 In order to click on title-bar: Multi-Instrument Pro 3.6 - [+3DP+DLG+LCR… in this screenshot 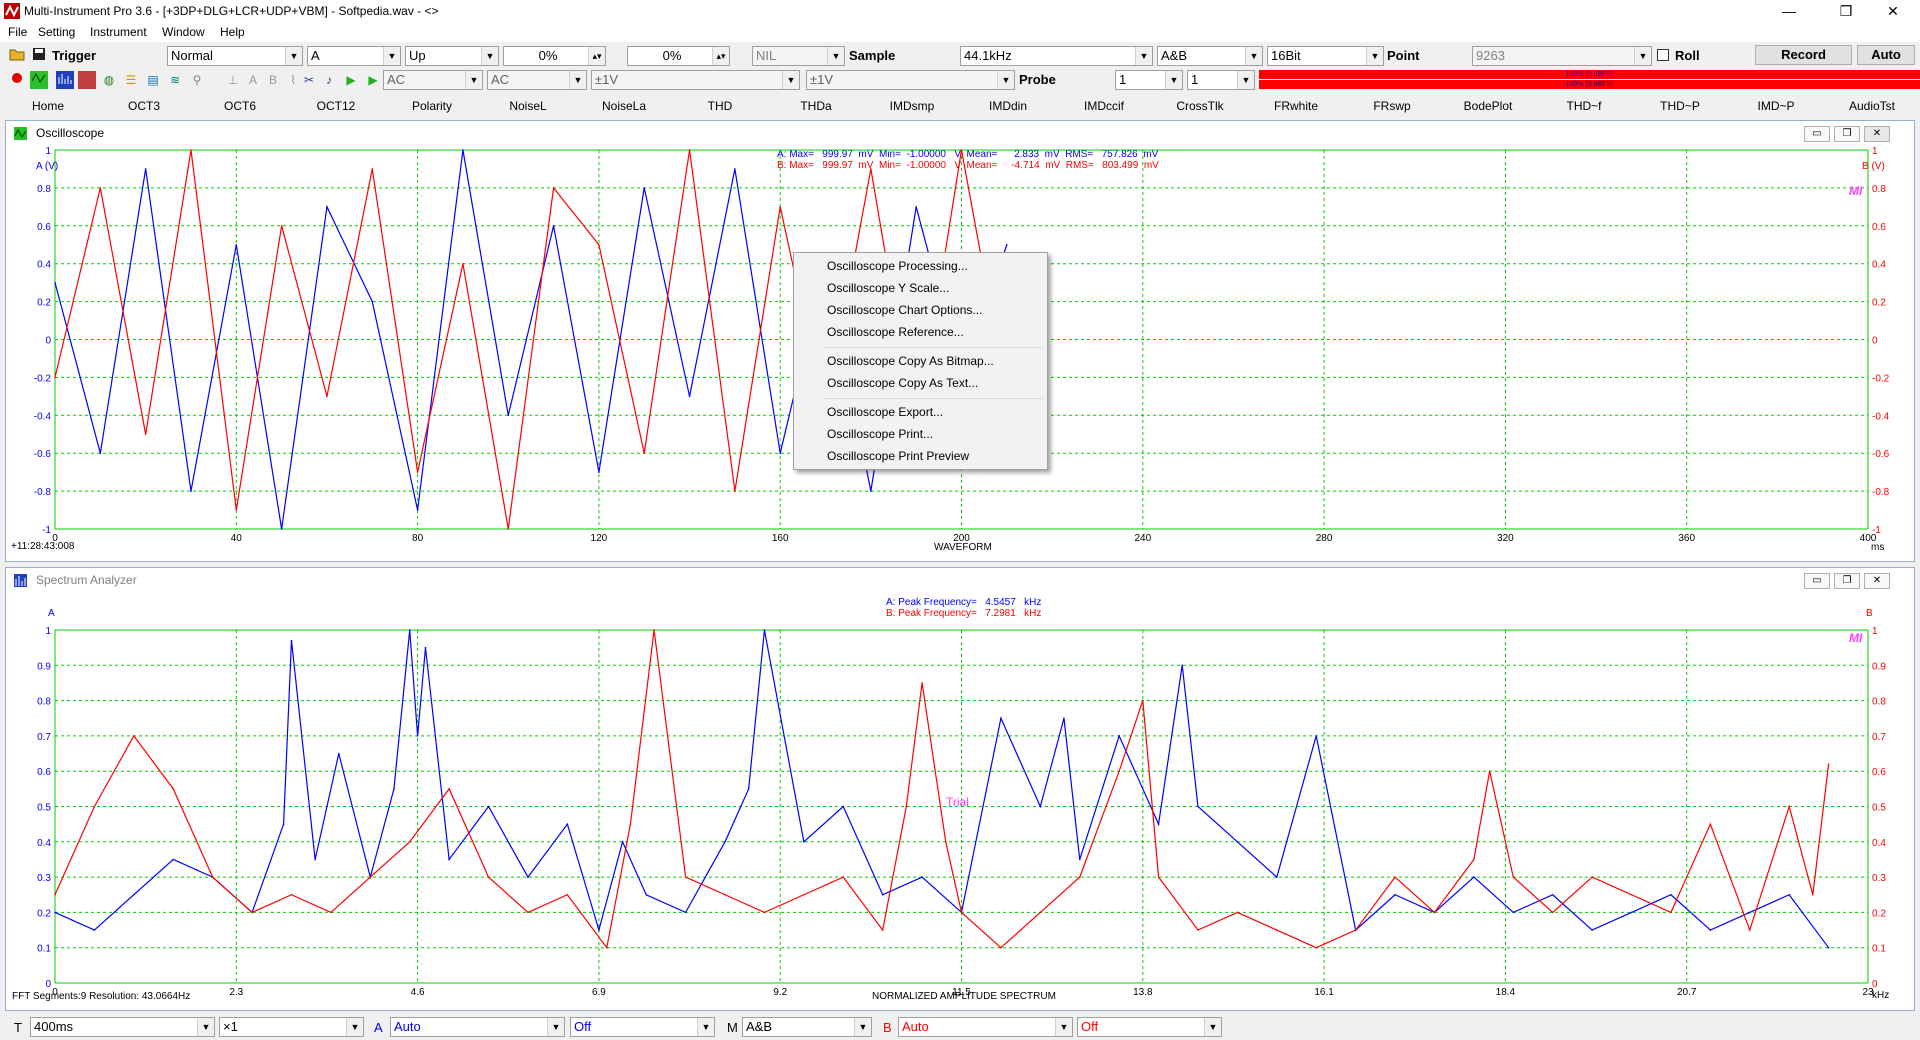, I will do `click(960, 11)`.